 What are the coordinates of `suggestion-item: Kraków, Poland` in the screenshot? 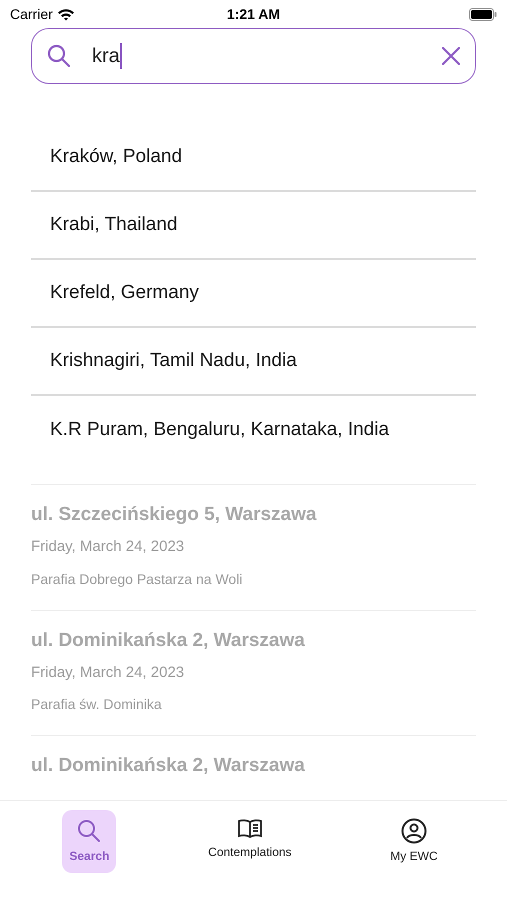 It's located at (106, 157).